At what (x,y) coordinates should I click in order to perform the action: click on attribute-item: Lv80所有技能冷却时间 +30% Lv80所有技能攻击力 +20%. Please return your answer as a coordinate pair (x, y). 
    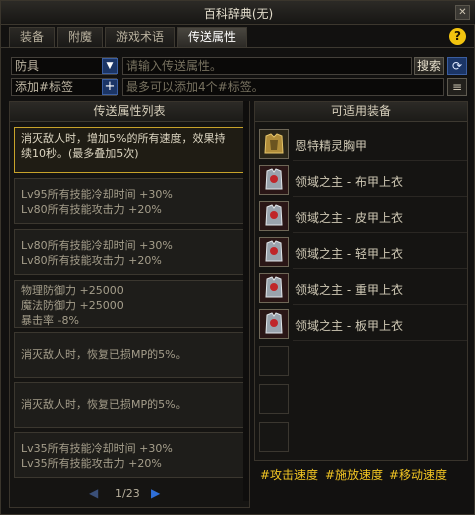
    Looking at the image, I should click on (129, 252).